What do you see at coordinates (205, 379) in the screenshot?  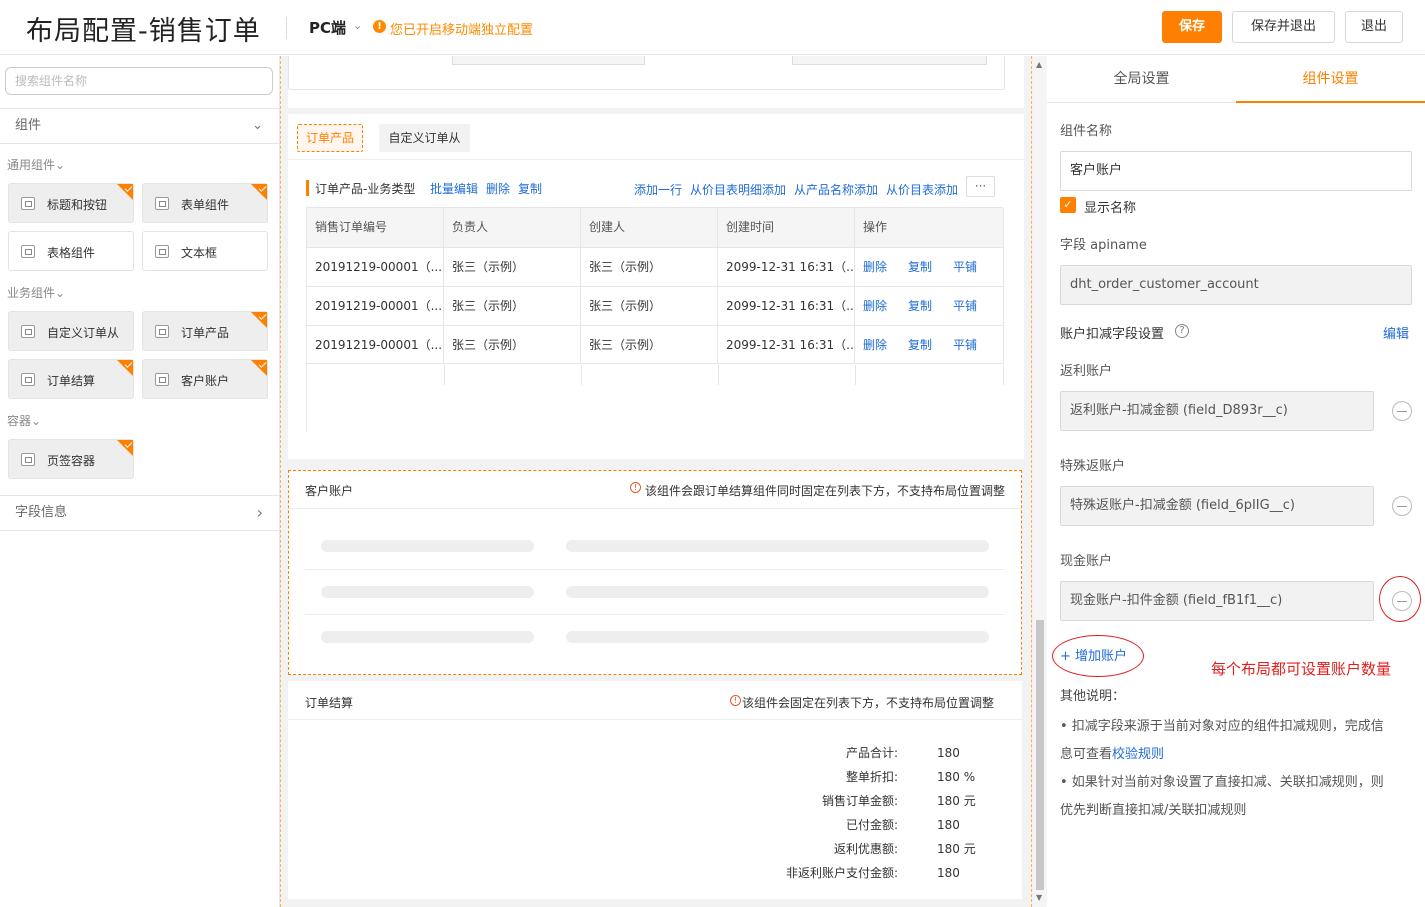 I see `component-customer-account: 客户账户` at bounding box center [205, 379].